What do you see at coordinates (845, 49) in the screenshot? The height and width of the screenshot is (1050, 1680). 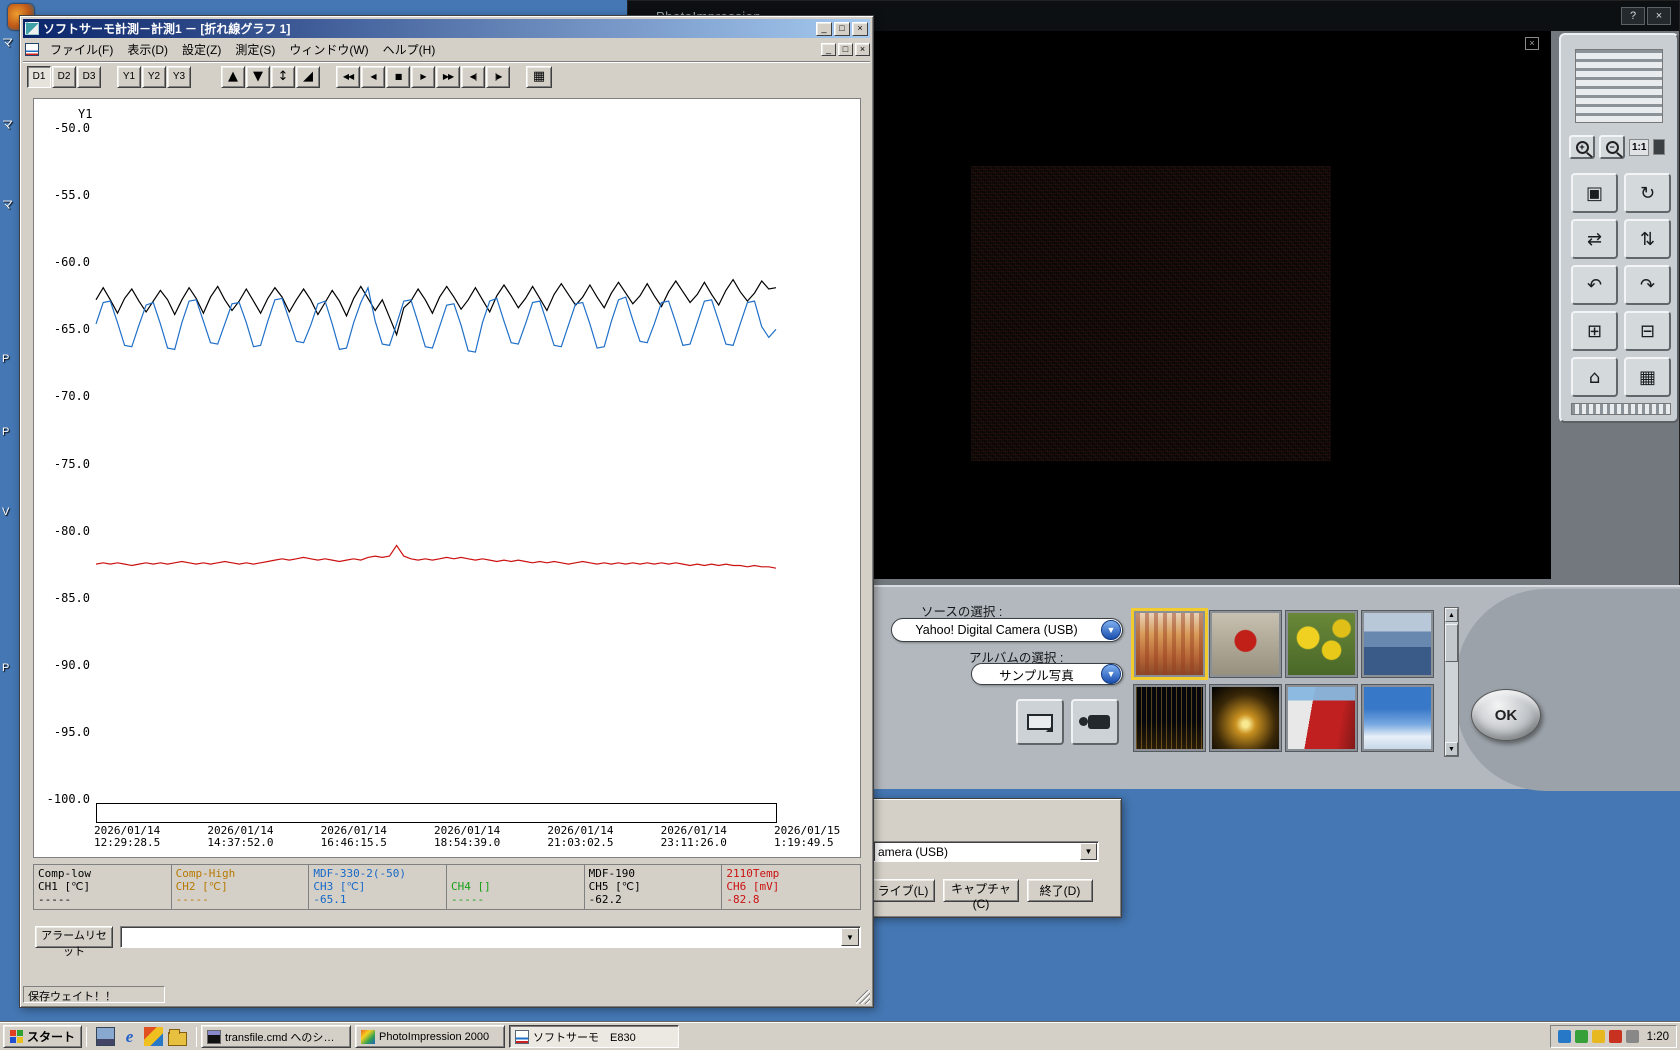 I see `child-restore-button: □` at bounding box center [845, 49].